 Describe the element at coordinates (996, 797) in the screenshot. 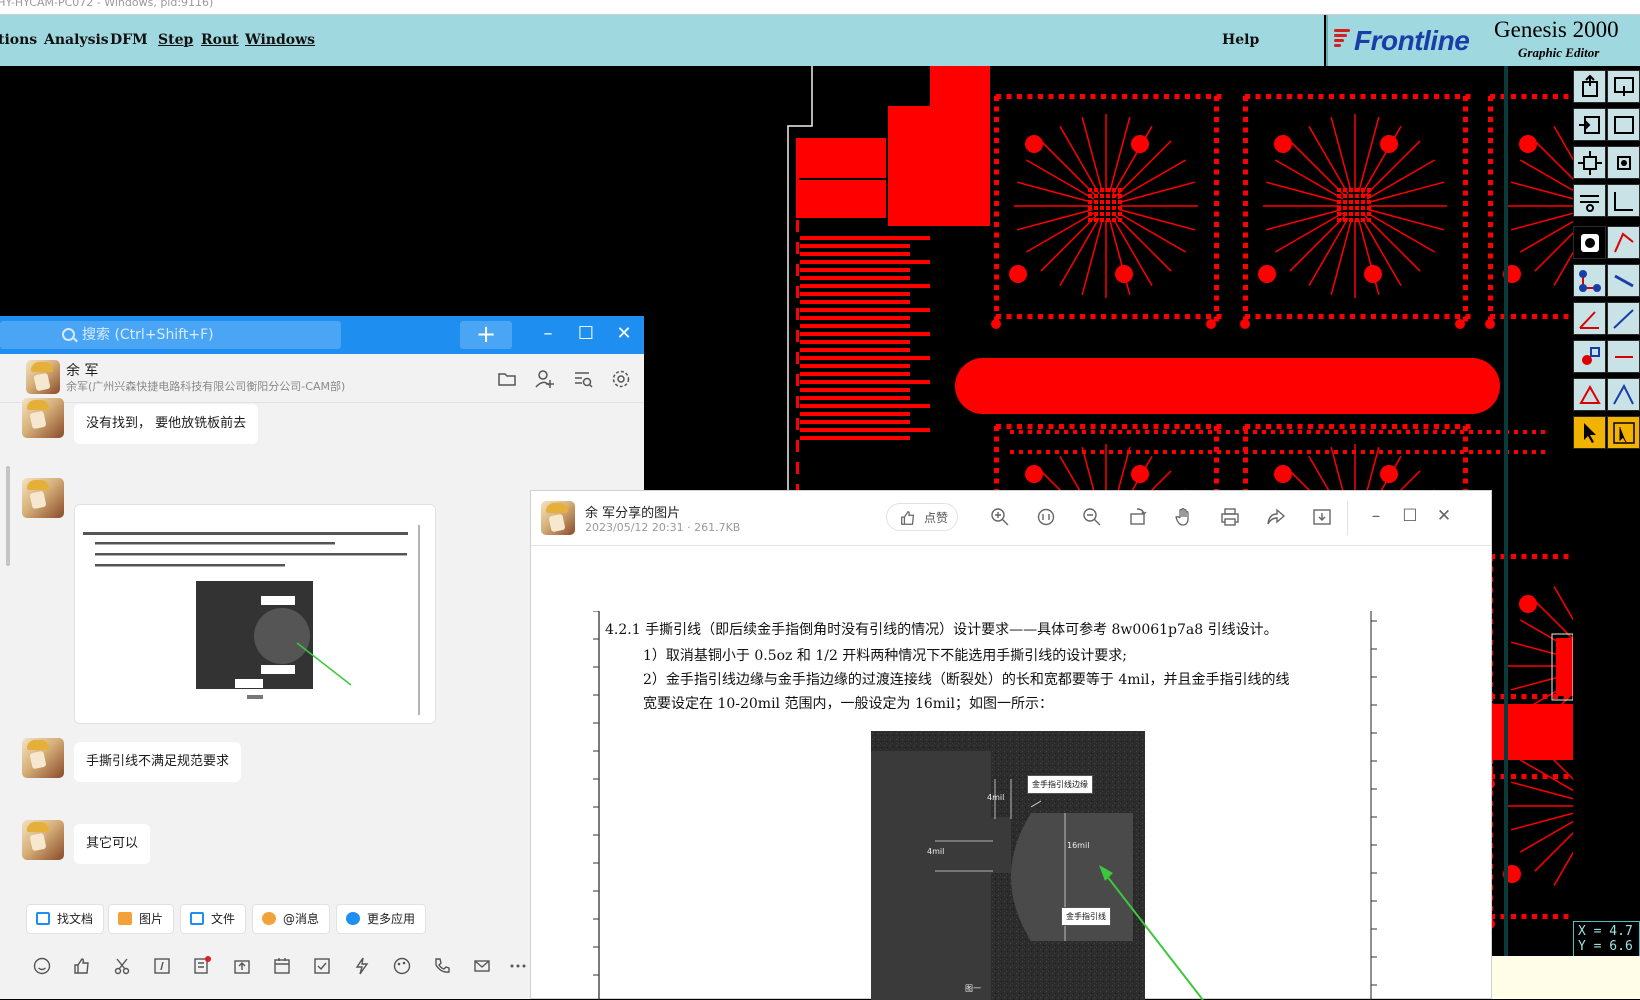

I see `figure-dim-4mil-top: 4mil` at that location.